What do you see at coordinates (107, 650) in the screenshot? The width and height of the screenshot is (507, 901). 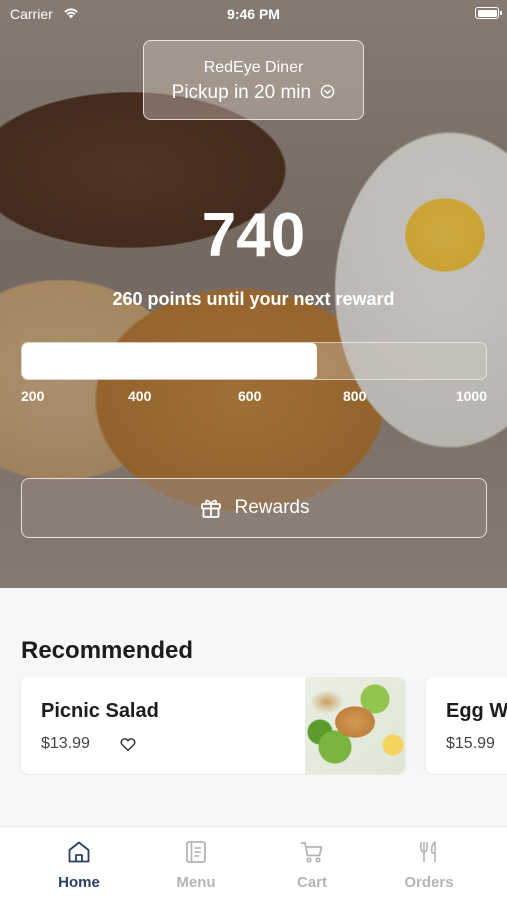 I see `recommended-heading: Recommended` at bounding box center [107, 650].